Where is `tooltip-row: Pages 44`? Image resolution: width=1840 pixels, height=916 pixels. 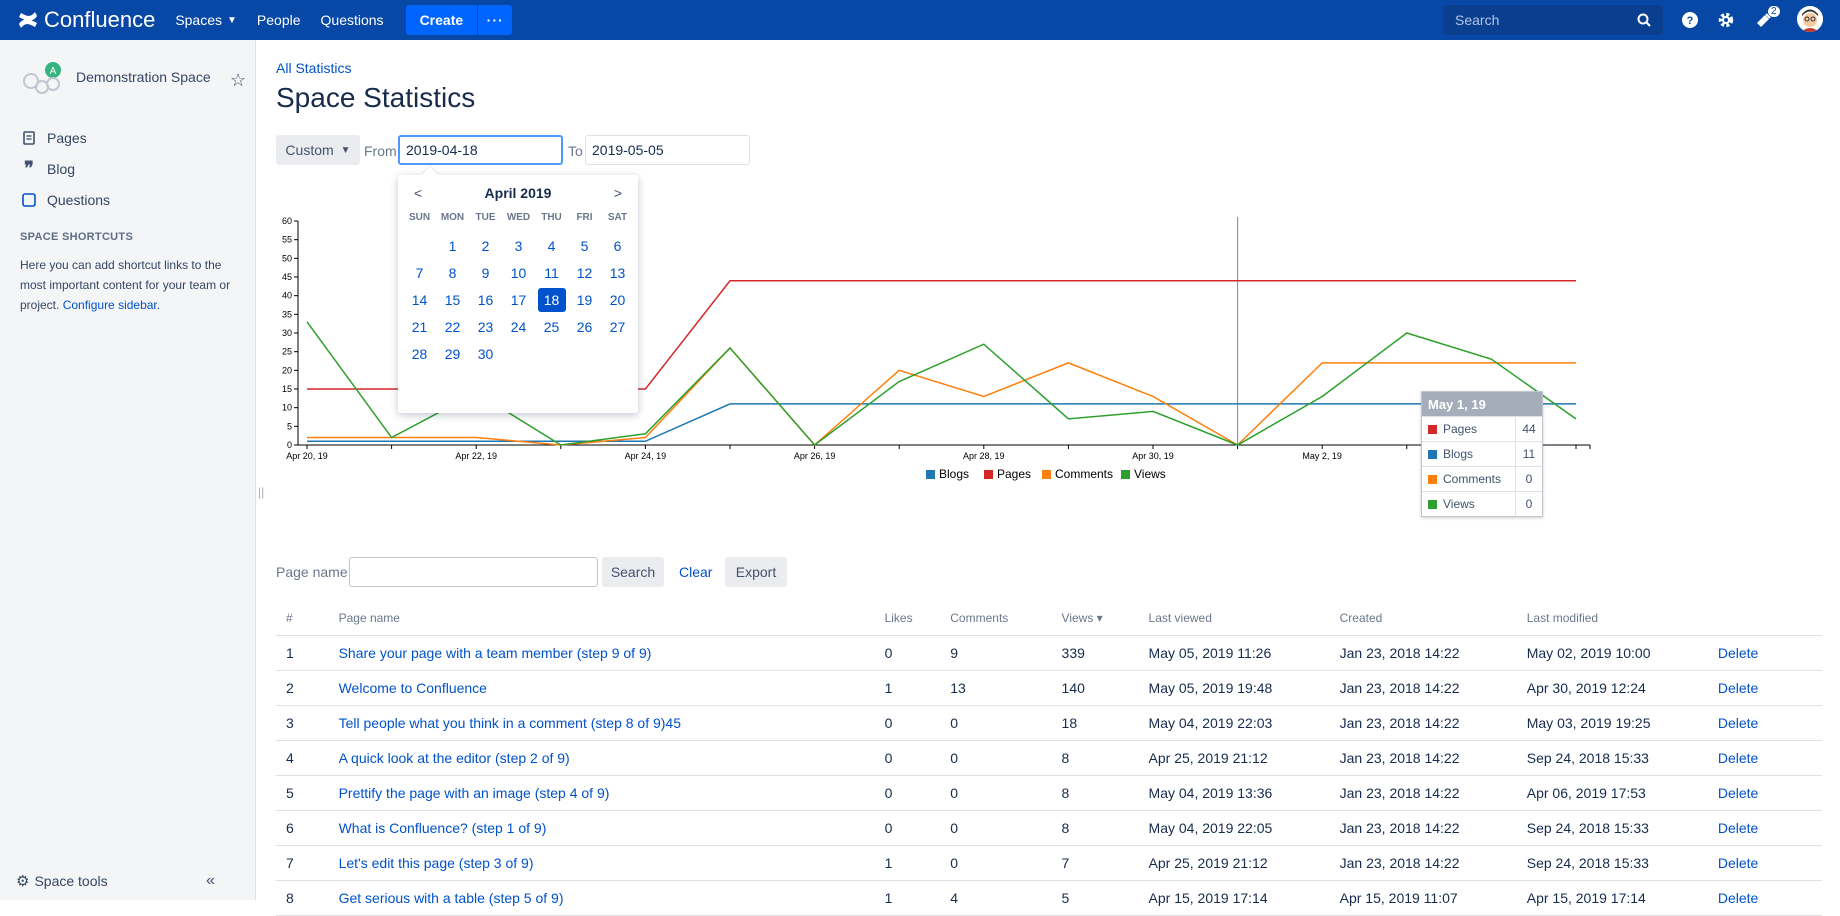 tooltip-row: Pages 44 is located at coordinates (1482, 428).